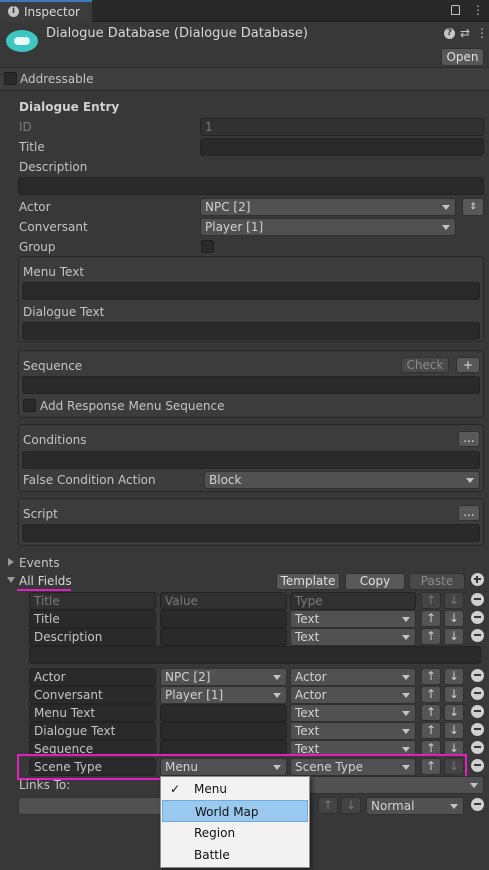 Image resolution: width=489 pixels, height=870 pixels. What do you see at coordinates (342, 127) in the screenshot?
I see `id-field: 1` at bounding box center [342, 127].